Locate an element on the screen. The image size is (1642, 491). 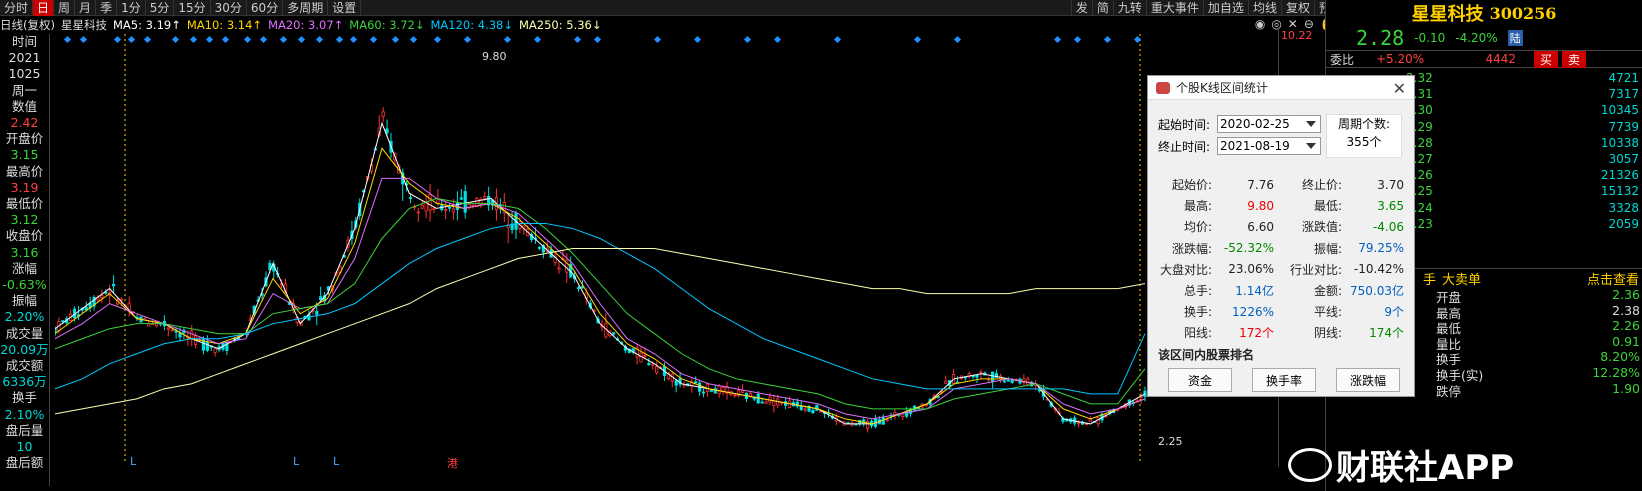
stat-value: -10.42% is located at coordinates (1378, 269).